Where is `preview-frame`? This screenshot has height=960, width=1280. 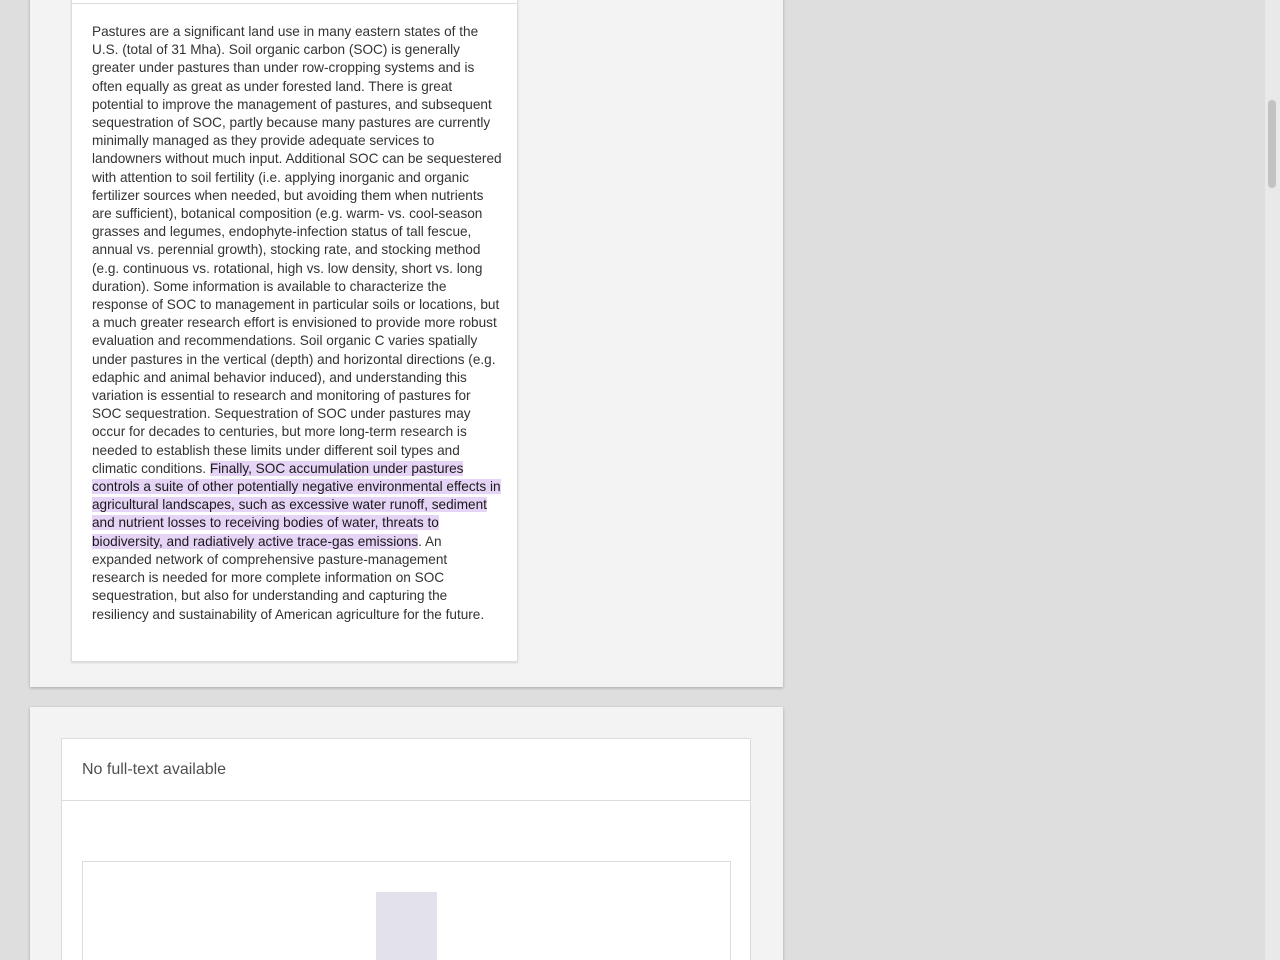 preview-frame is located at coordinates (406, 910).